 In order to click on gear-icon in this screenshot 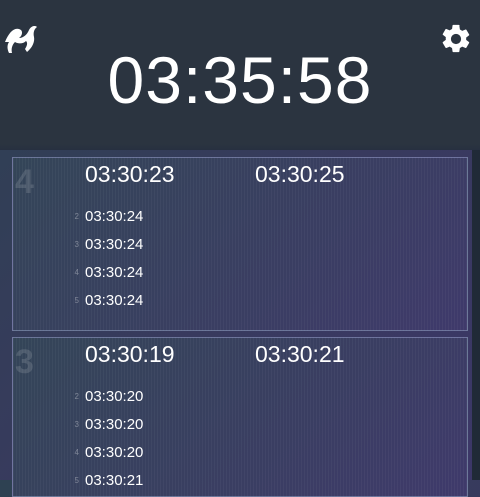, I will do `click(456, 39)`.